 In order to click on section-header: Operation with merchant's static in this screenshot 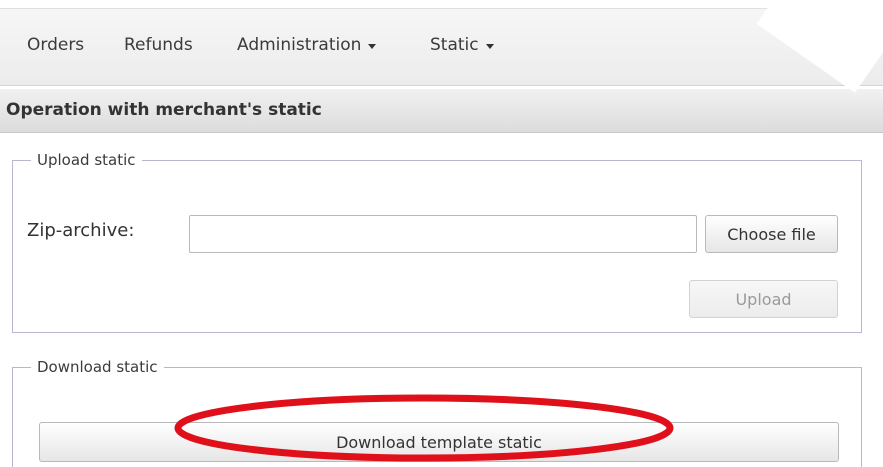, I will do `click(441, 111)`.